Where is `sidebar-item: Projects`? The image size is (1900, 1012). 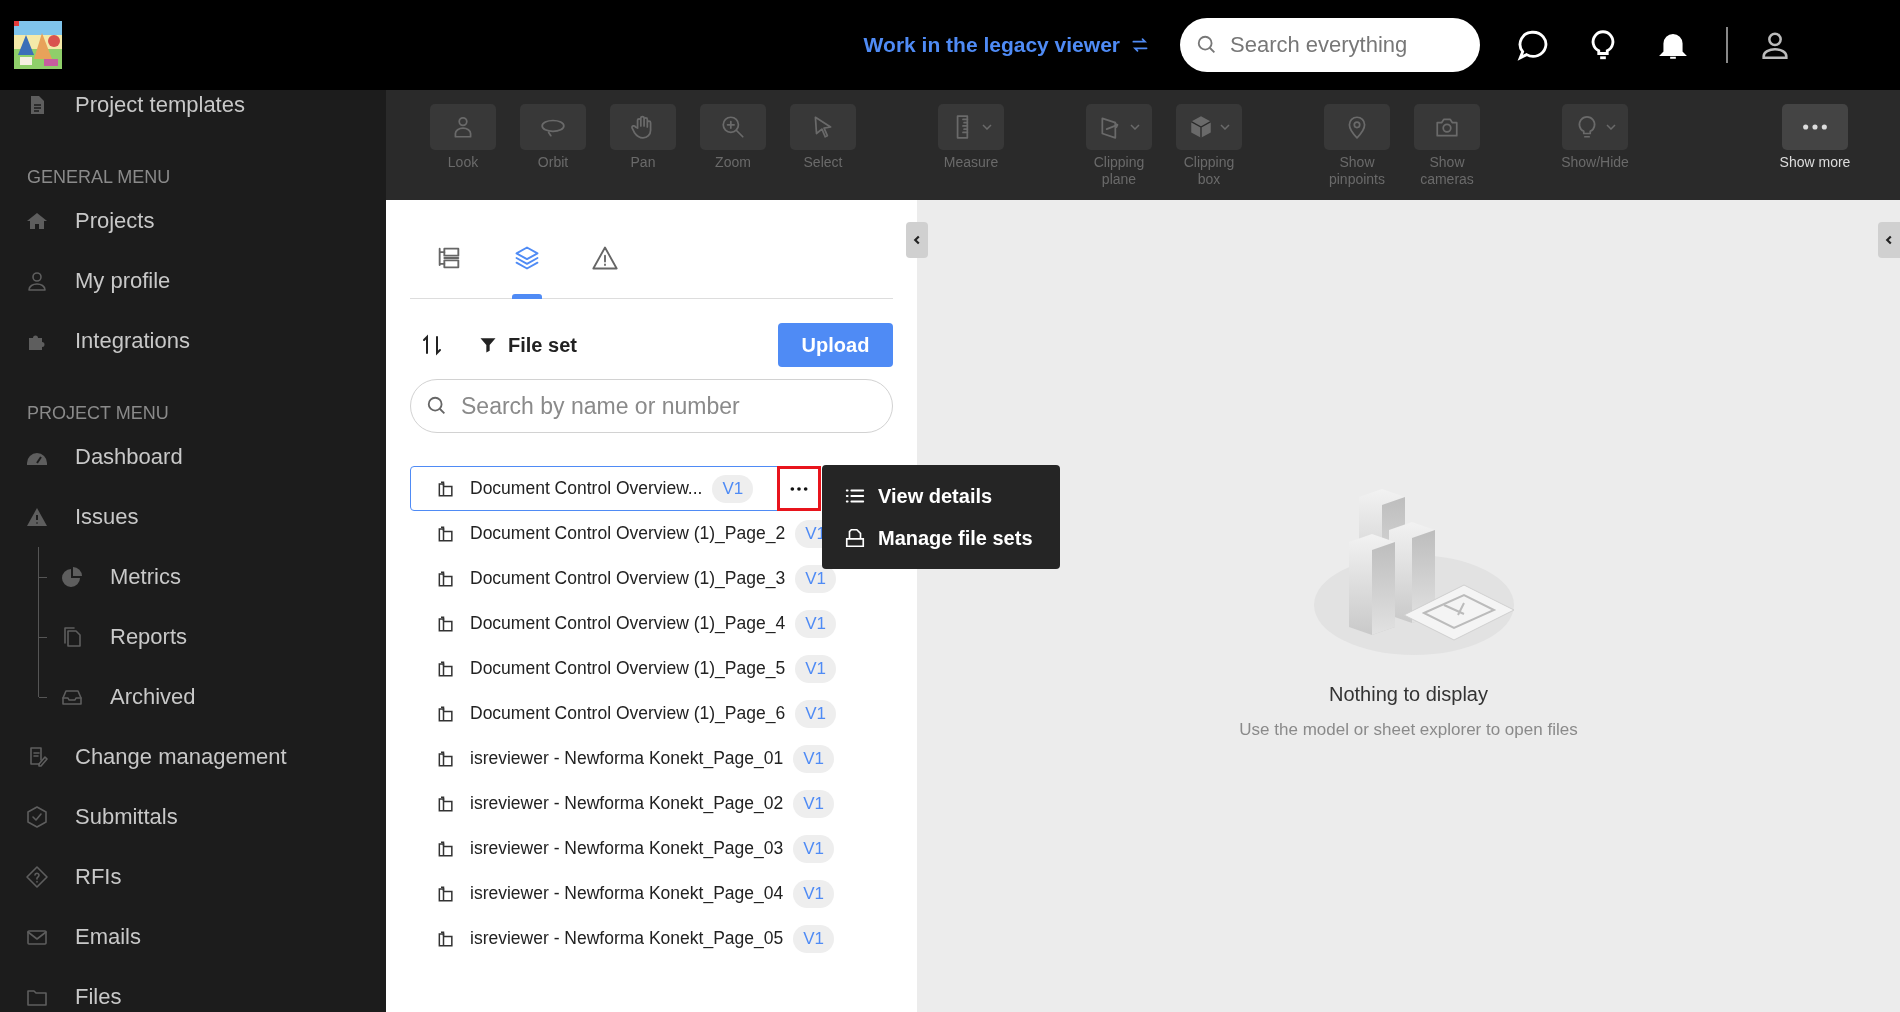 sidebar-item: Projects is located at coordinates (193, 221).